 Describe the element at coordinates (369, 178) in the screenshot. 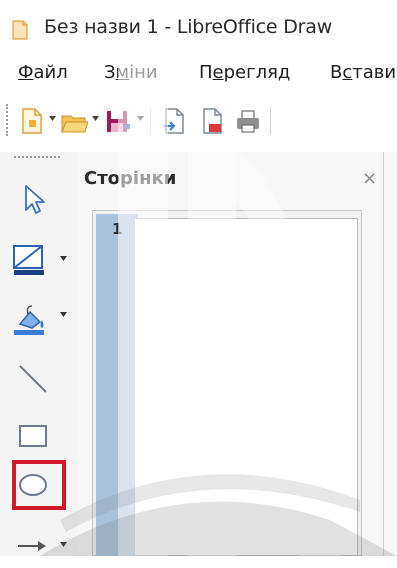

I see `close-icon: ×` at that location.